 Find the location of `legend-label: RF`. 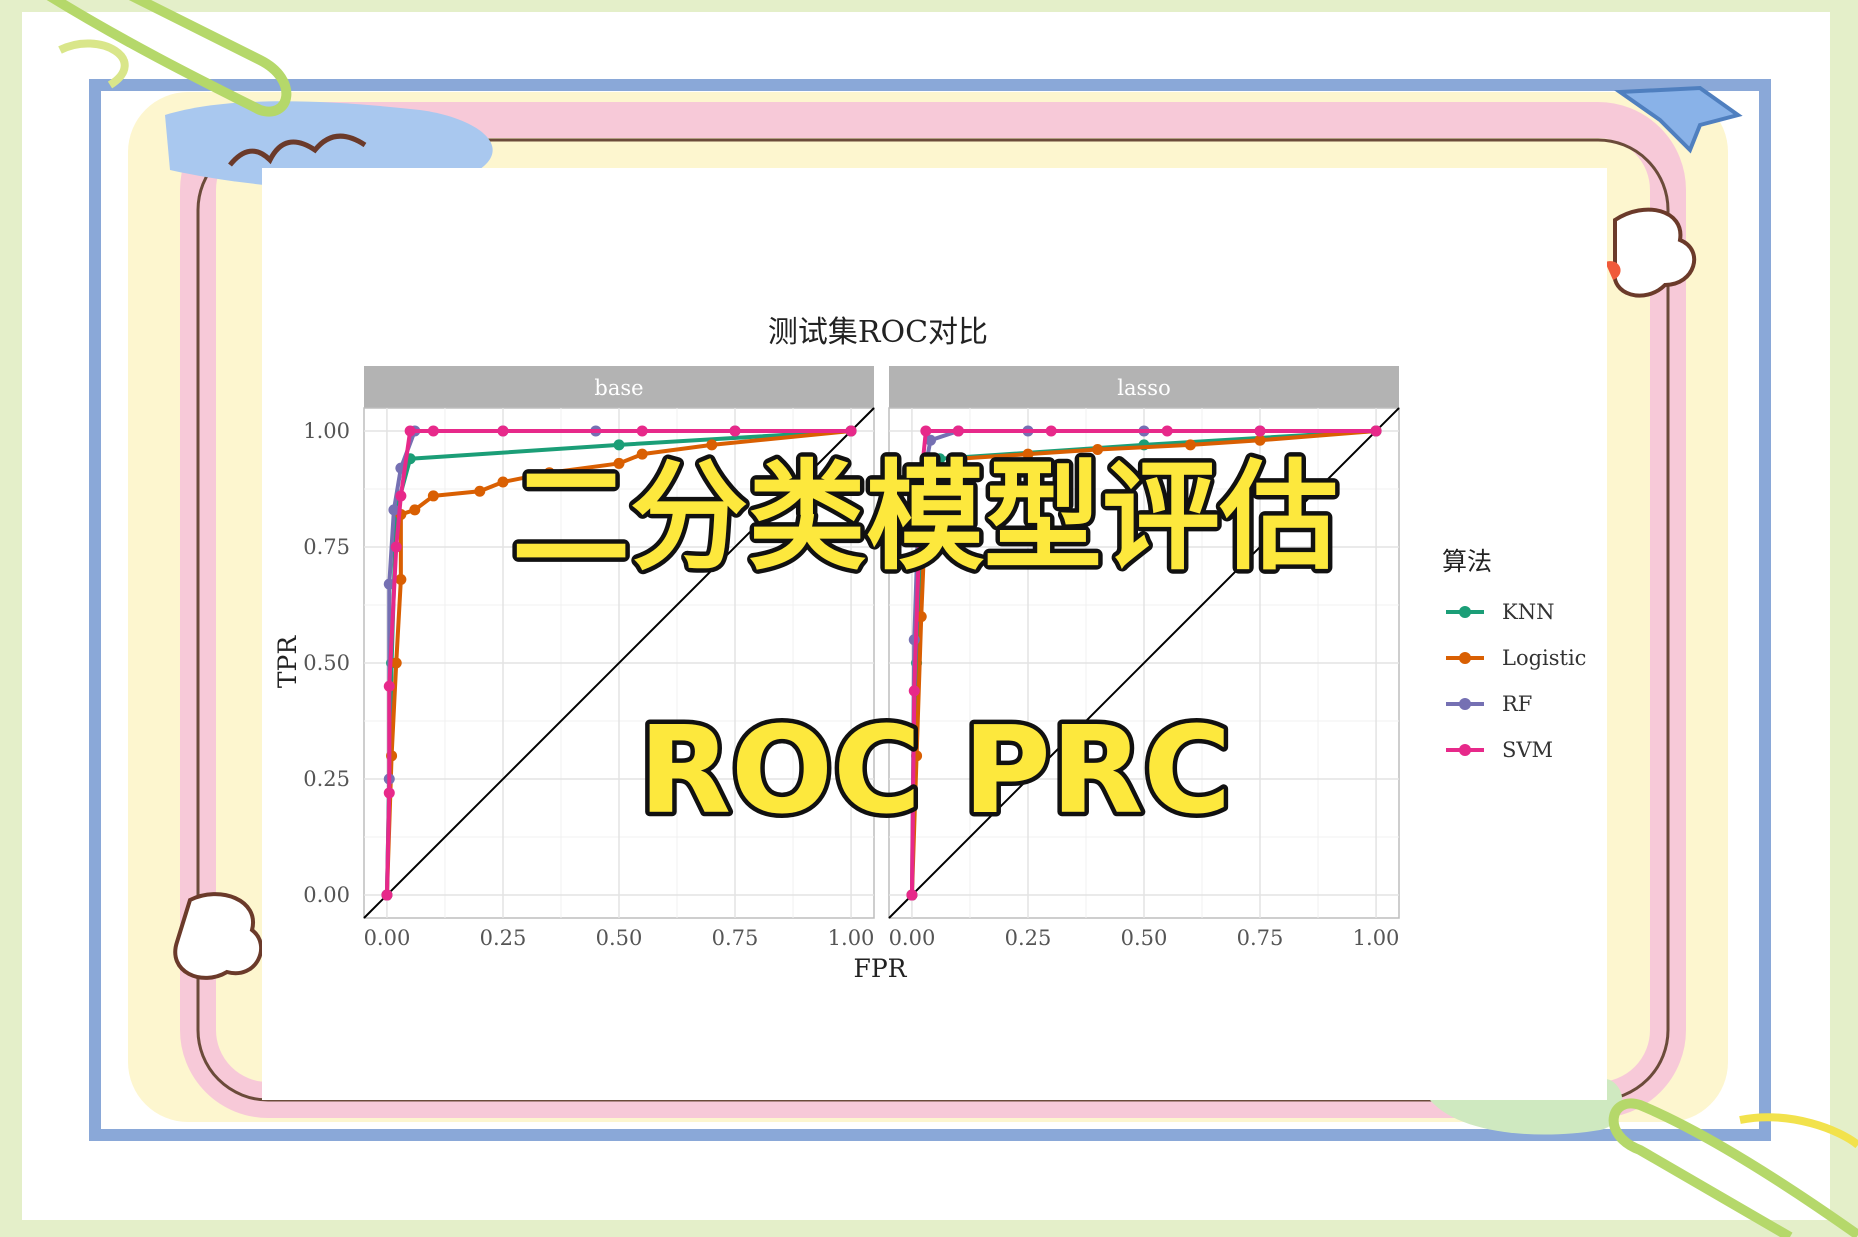

legend-label: RF is located at coordinates (1517, 704).